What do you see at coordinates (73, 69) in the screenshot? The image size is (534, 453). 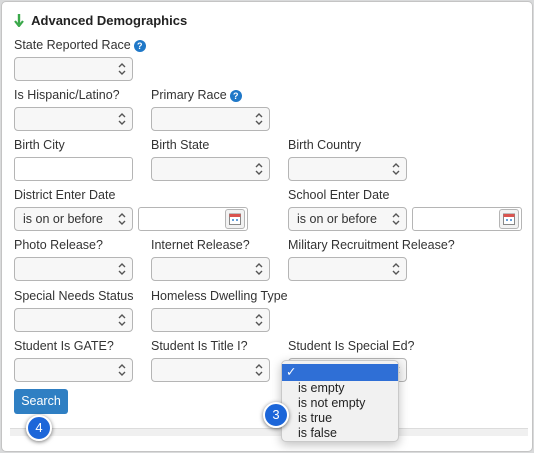 I see `state-reported-race-select` at bounding box center [73, 69].